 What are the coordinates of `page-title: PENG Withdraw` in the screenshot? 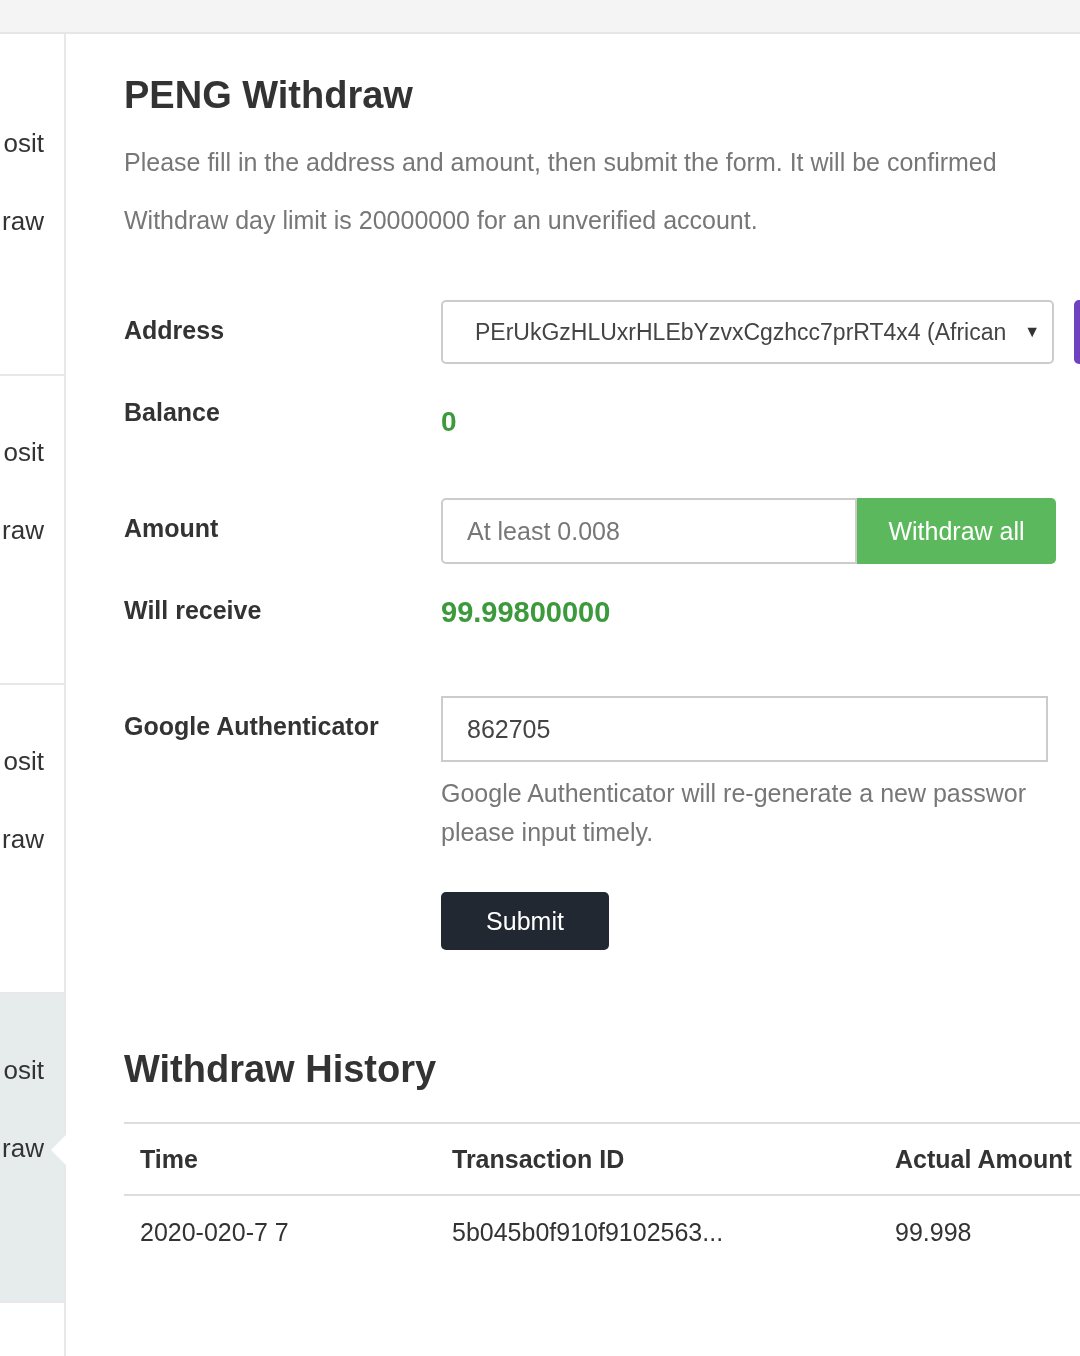 It's located at (269, 95).